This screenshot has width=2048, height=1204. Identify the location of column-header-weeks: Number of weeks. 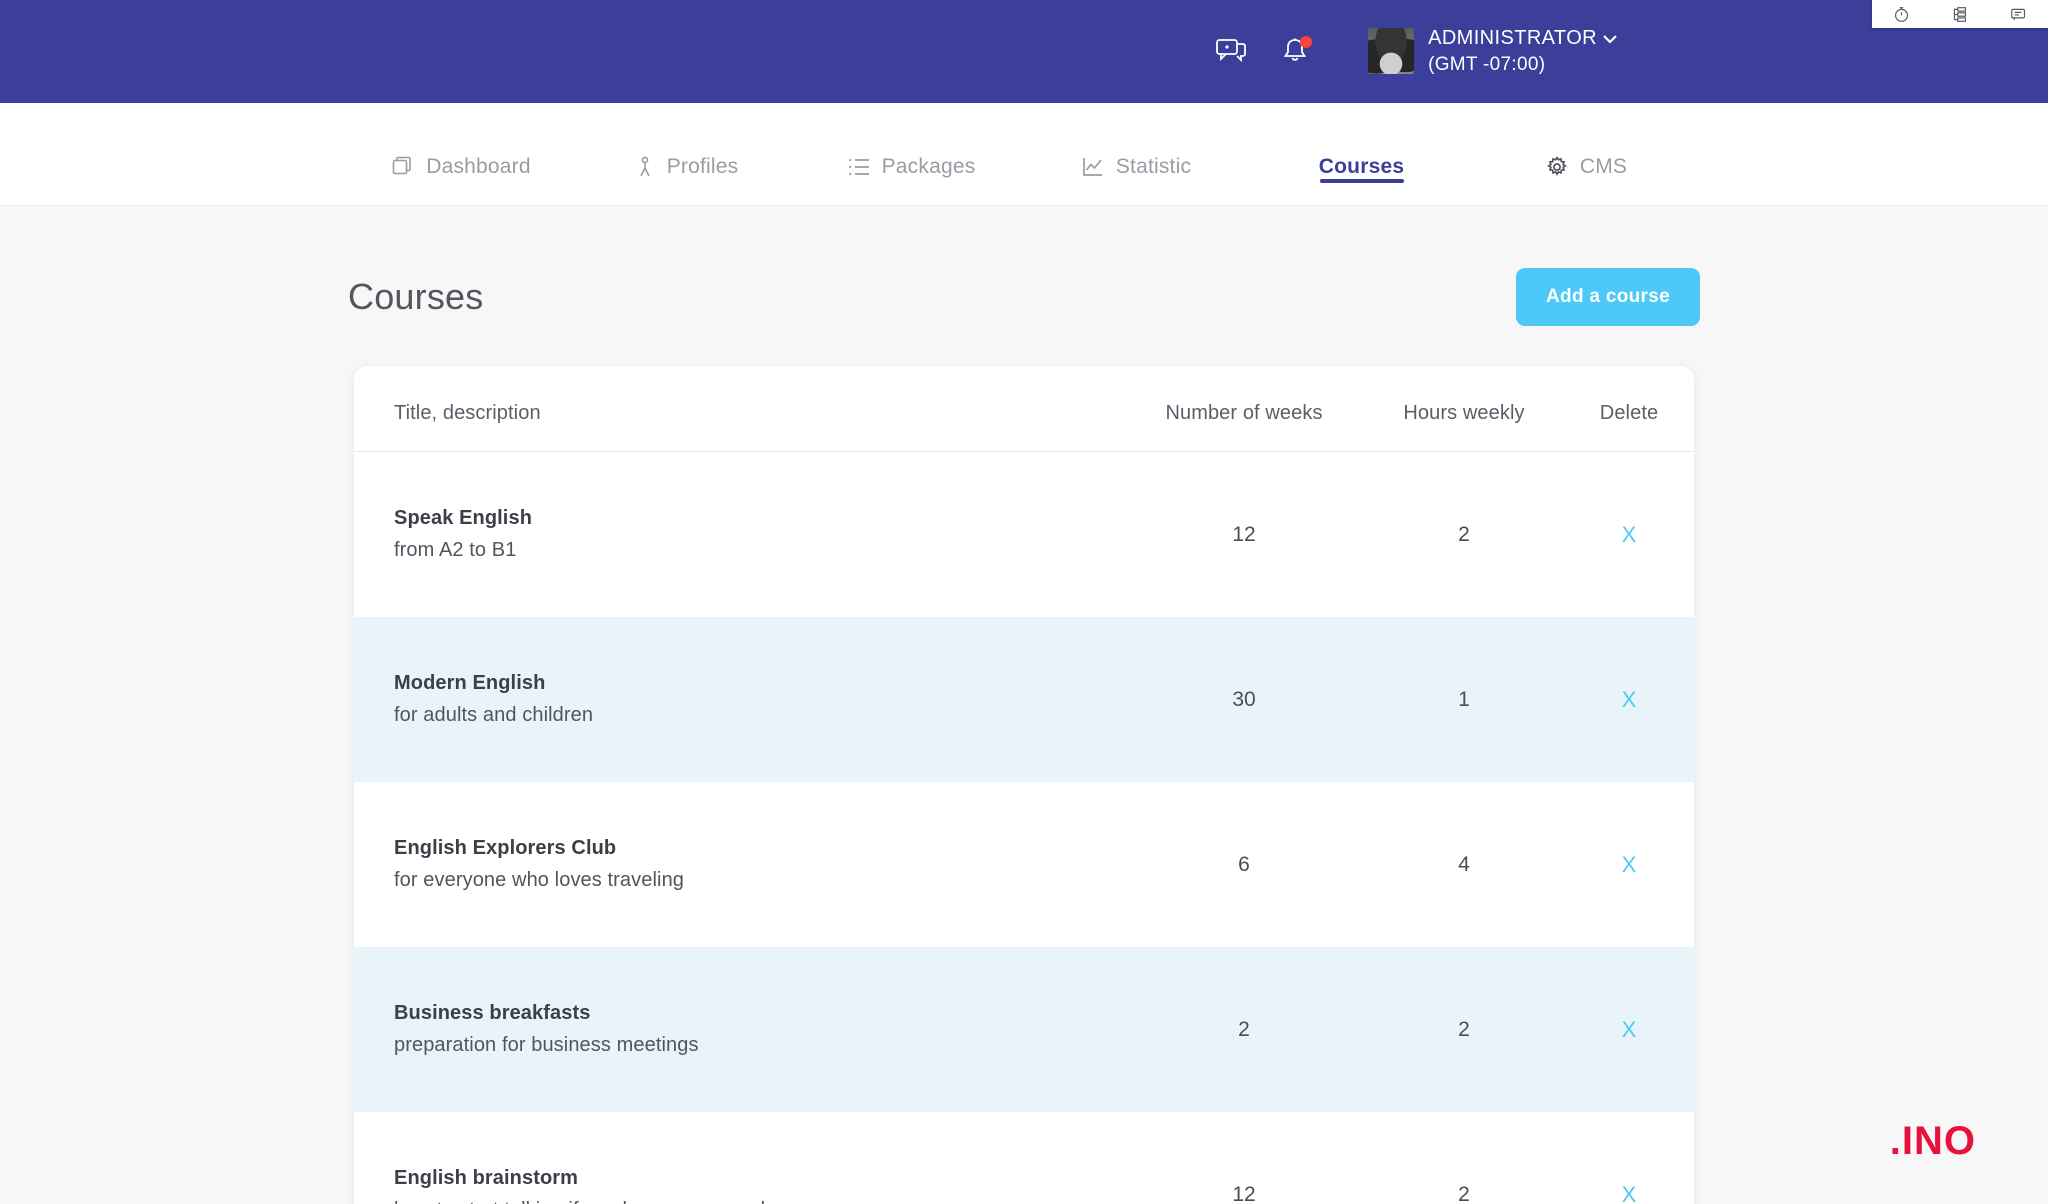
(1244, 413).